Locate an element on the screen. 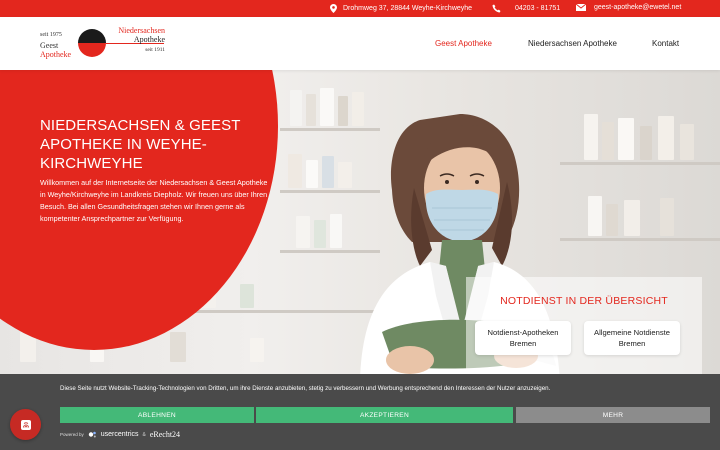 The image size is (720, 450). phone-item: 04203 - 81751 is located at coordinates (526, 8).